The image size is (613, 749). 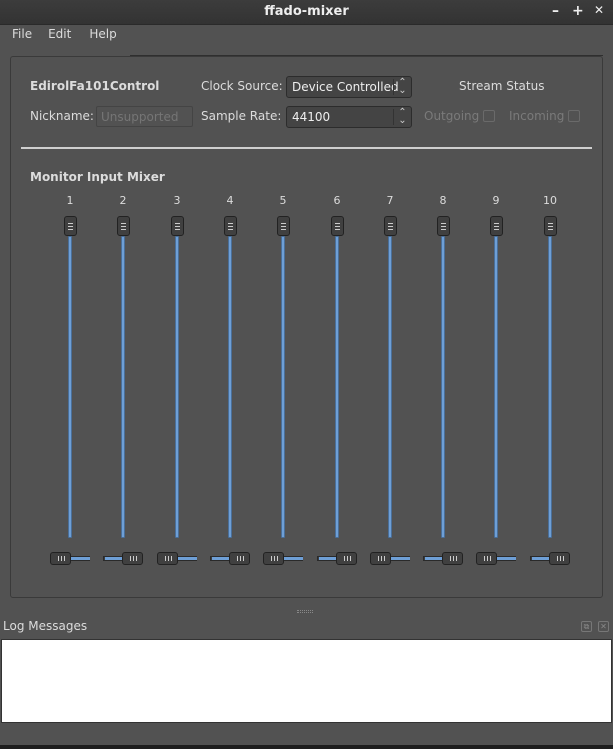 I want to click on menu-edit: Edit, so click(x=59, y=35).